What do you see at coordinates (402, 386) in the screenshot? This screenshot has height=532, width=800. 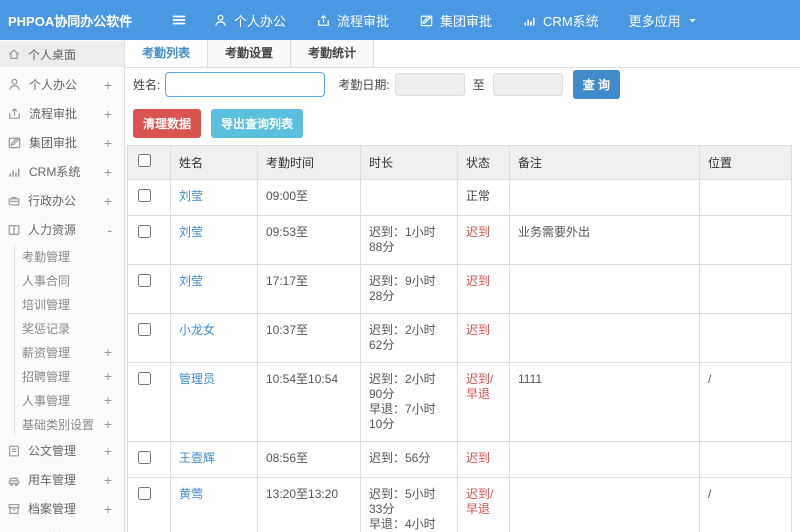 I see `duration-line: 迟到：2小时90分` at bounding box center [402, 386].